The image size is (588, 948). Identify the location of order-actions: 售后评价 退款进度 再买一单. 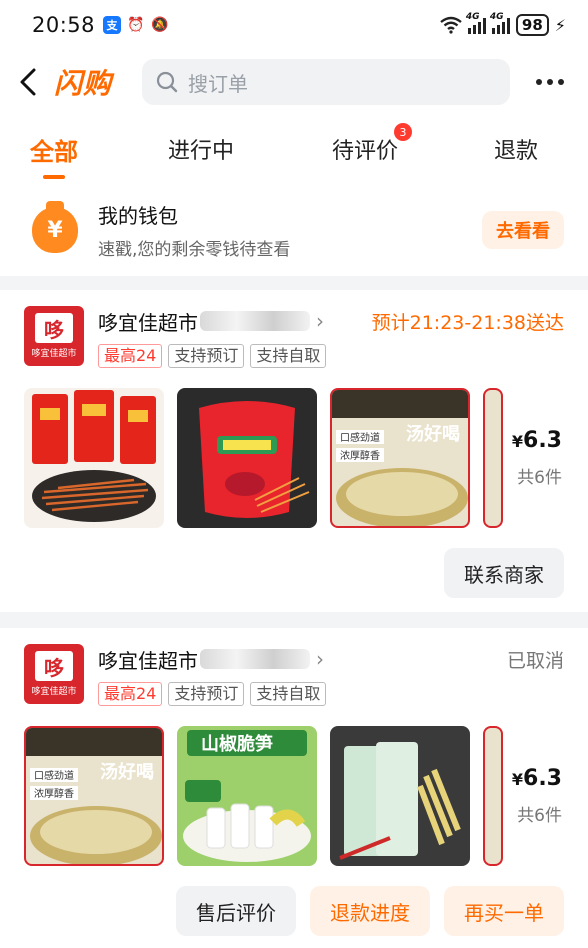
(294, 911).